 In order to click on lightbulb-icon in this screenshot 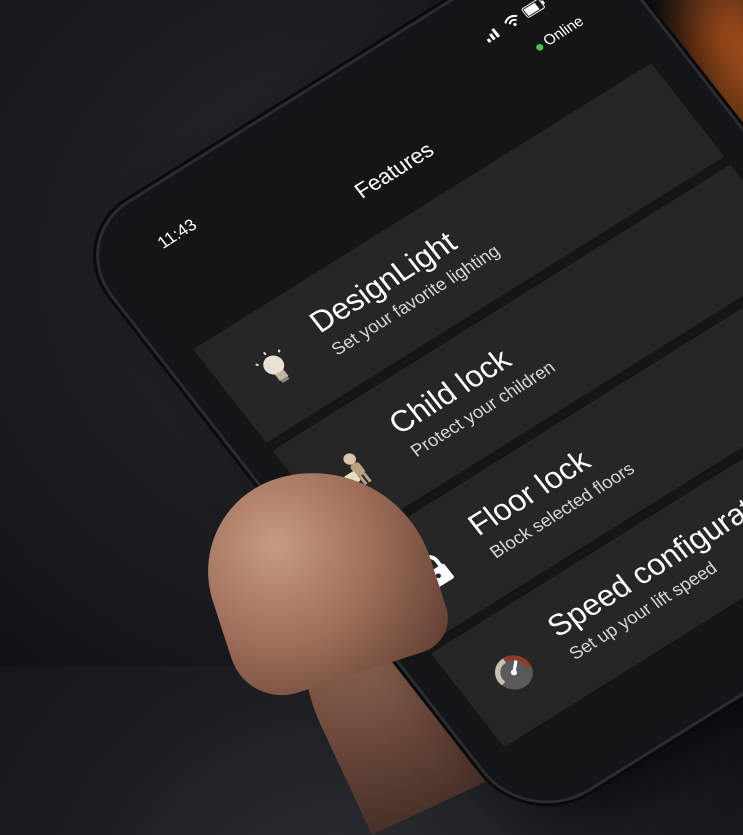, I will do `click(276, 367)`.